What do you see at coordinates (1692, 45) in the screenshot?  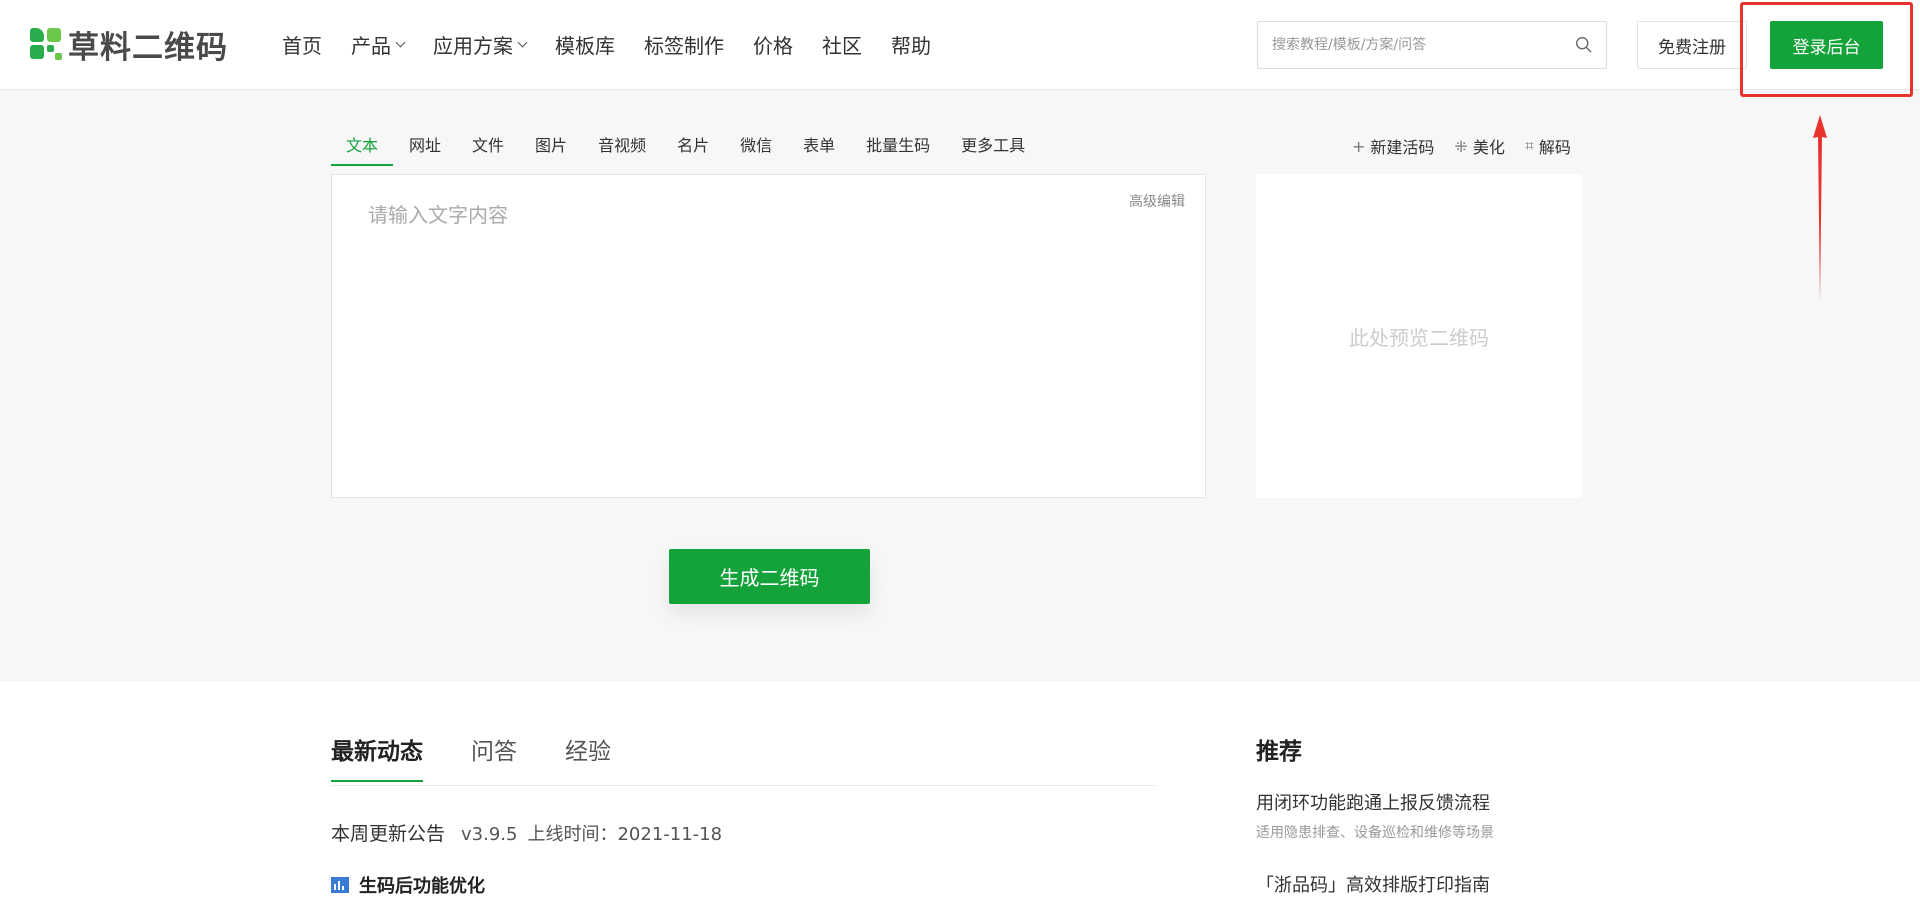 I see `register-button: 免费注册` at bounding box center [1692, 45].